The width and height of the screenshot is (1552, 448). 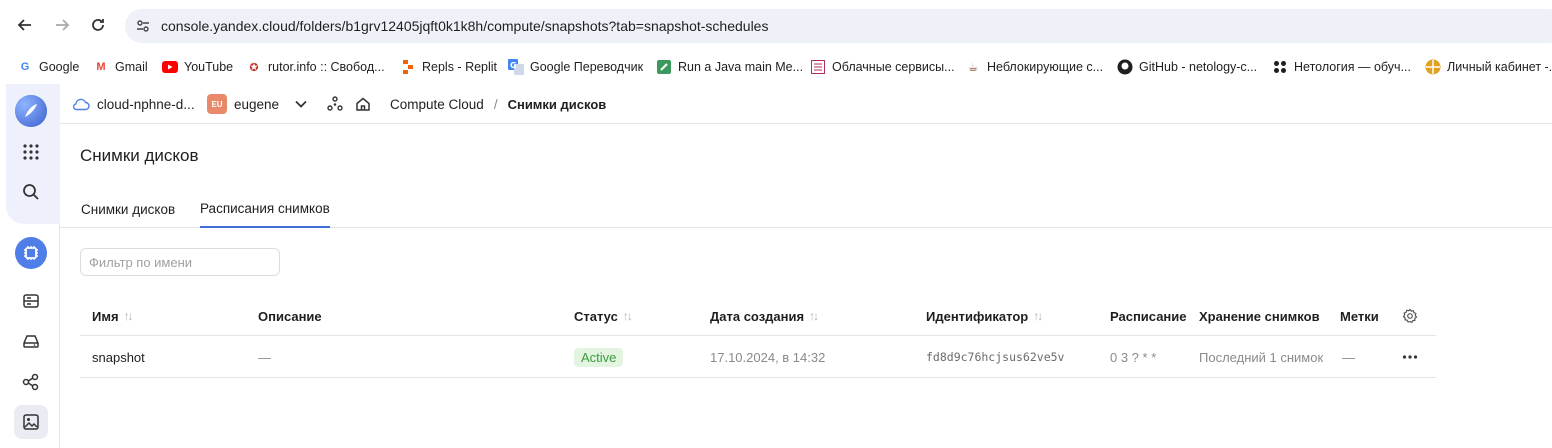 I want to click on bookmark-google: G Google, so click(x=48, y=67).